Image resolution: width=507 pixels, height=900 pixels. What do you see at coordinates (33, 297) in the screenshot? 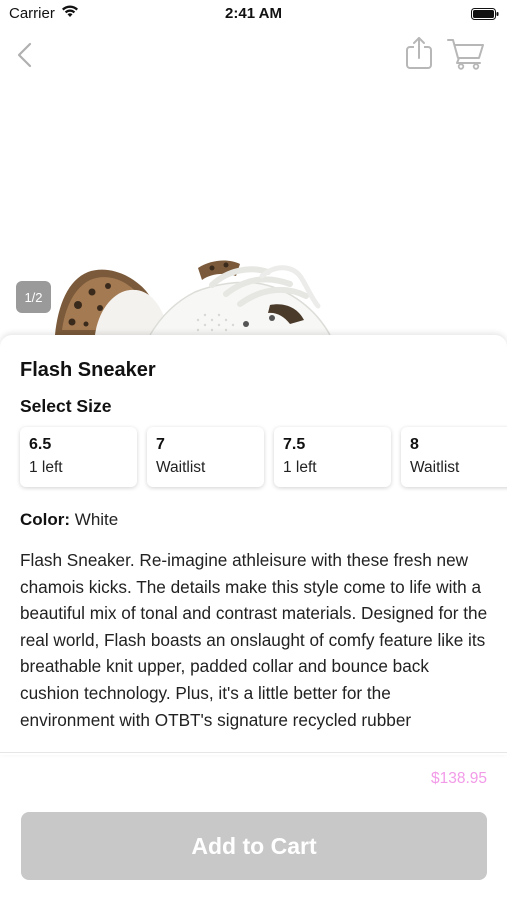
I see `image-counter-badge: 1/2` at bounding box center [33, 297].